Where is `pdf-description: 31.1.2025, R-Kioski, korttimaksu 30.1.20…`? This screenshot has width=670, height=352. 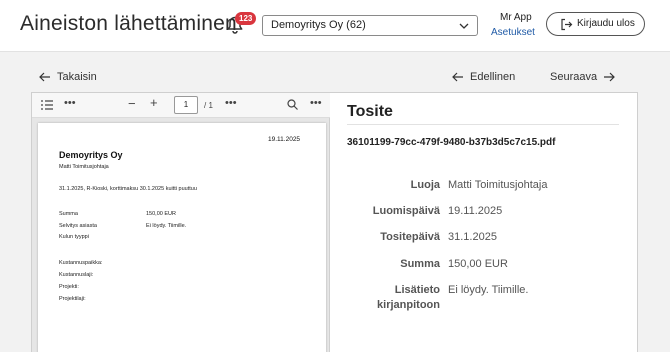 pdf-description: 31.1.2025, R-Kioski, korttimaksu 30.1.20… is located at coordinates (128, 189).